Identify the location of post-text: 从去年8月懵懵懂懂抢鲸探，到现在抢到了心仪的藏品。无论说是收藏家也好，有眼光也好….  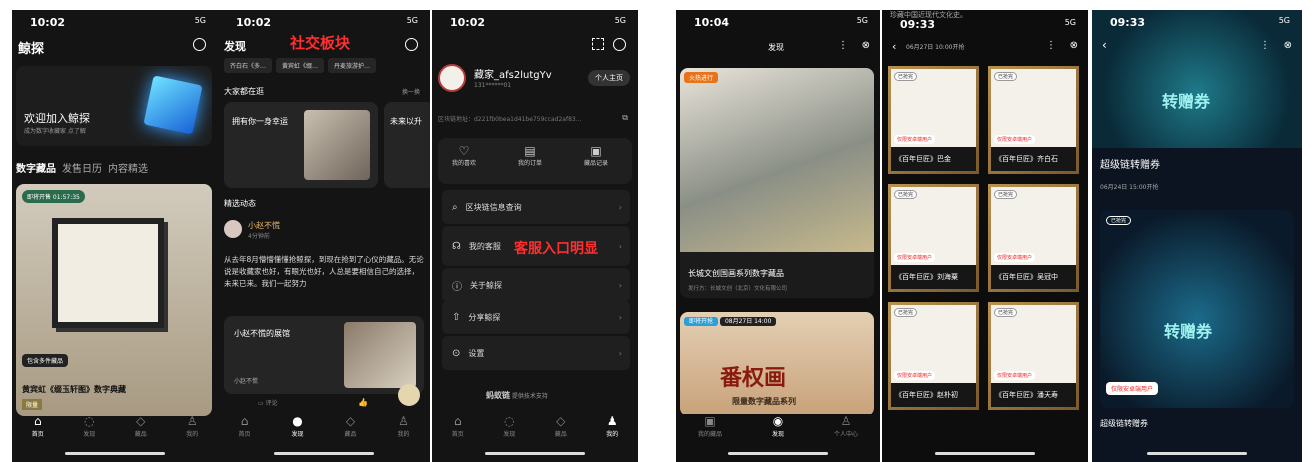
(324, 271).